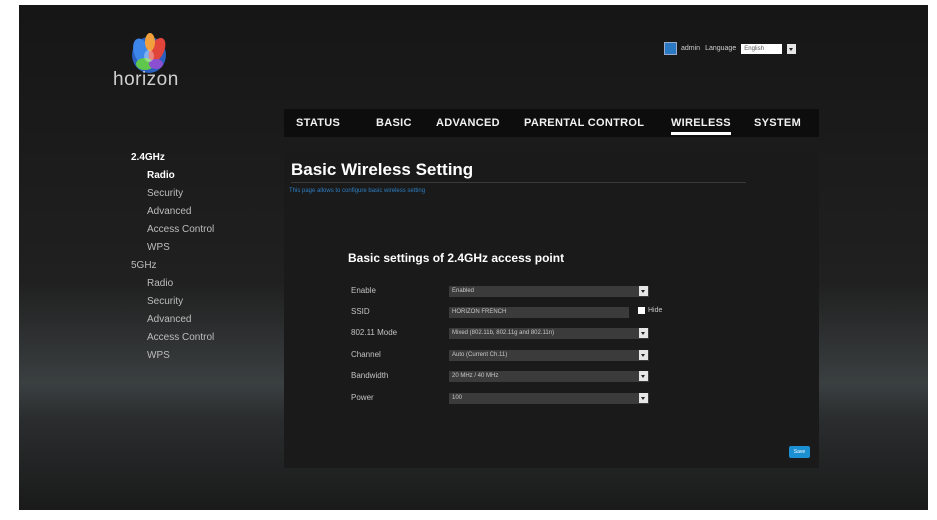 This screenshot has width=937, height=520. Describe the element at coordinates (539, 312) in the screenshot. I see `ssid-input: HORIZON FRENCH` at that location.